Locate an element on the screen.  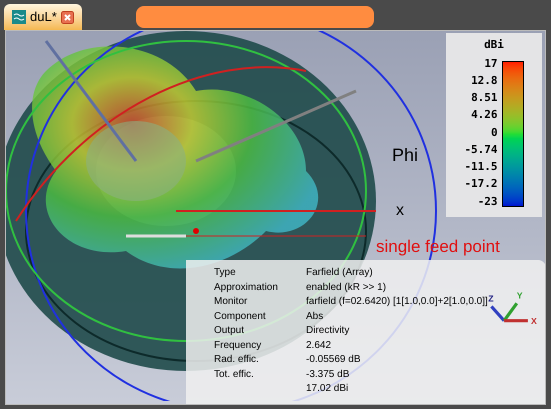
info-label: Output is located at coordinates (229, 331).